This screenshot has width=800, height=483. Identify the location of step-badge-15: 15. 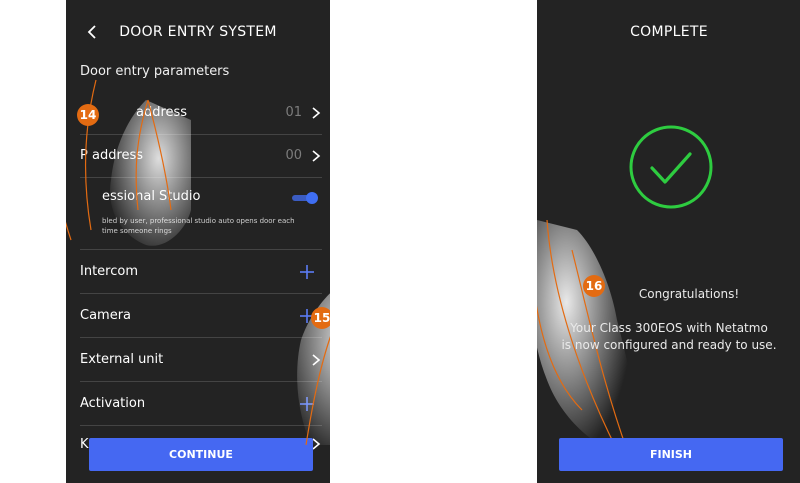
(320, 318).